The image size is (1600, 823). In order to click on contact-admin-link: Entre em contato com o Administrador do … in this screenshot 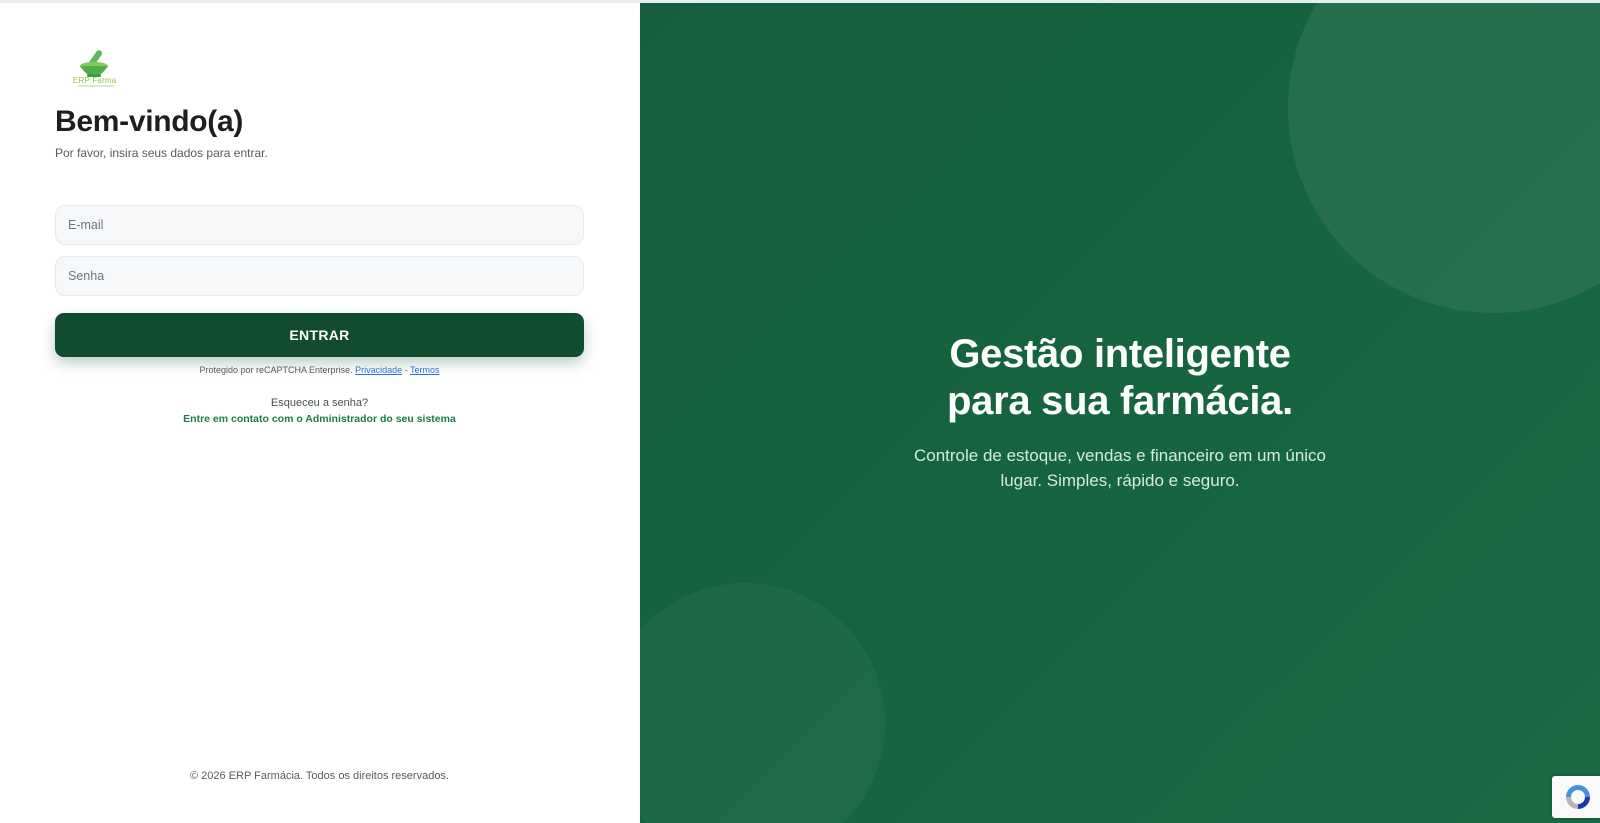, I will do `click(319, 419)`.